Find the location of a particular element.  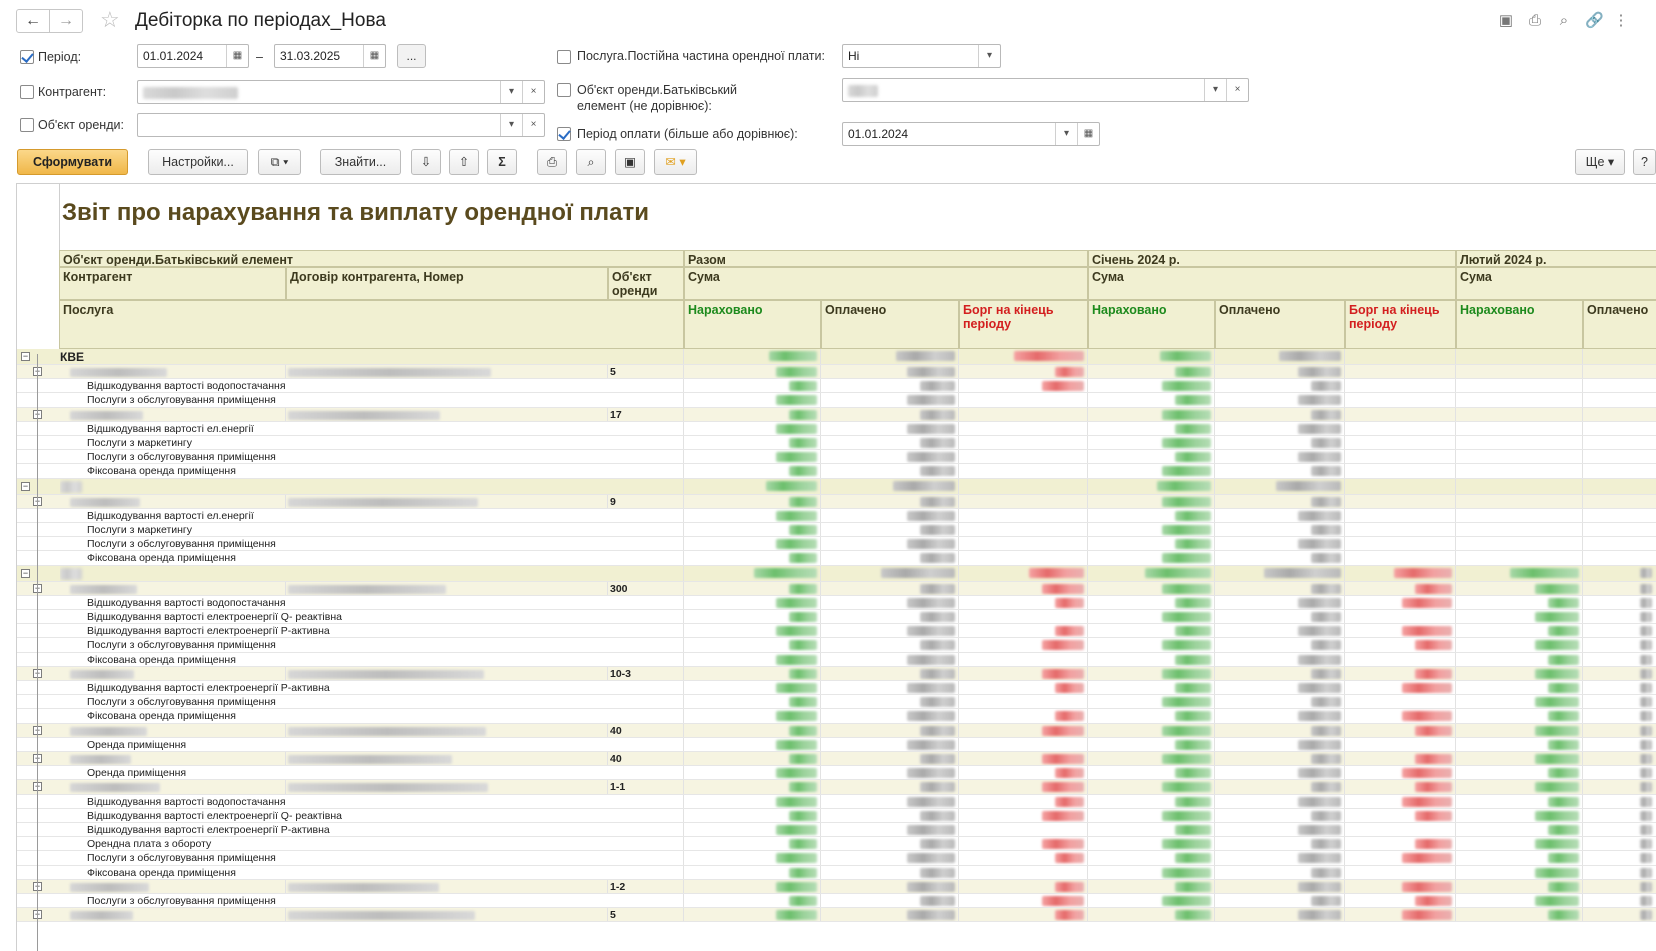

service-fixed-select: Ні ▾ is located at coordinates (921, 56).